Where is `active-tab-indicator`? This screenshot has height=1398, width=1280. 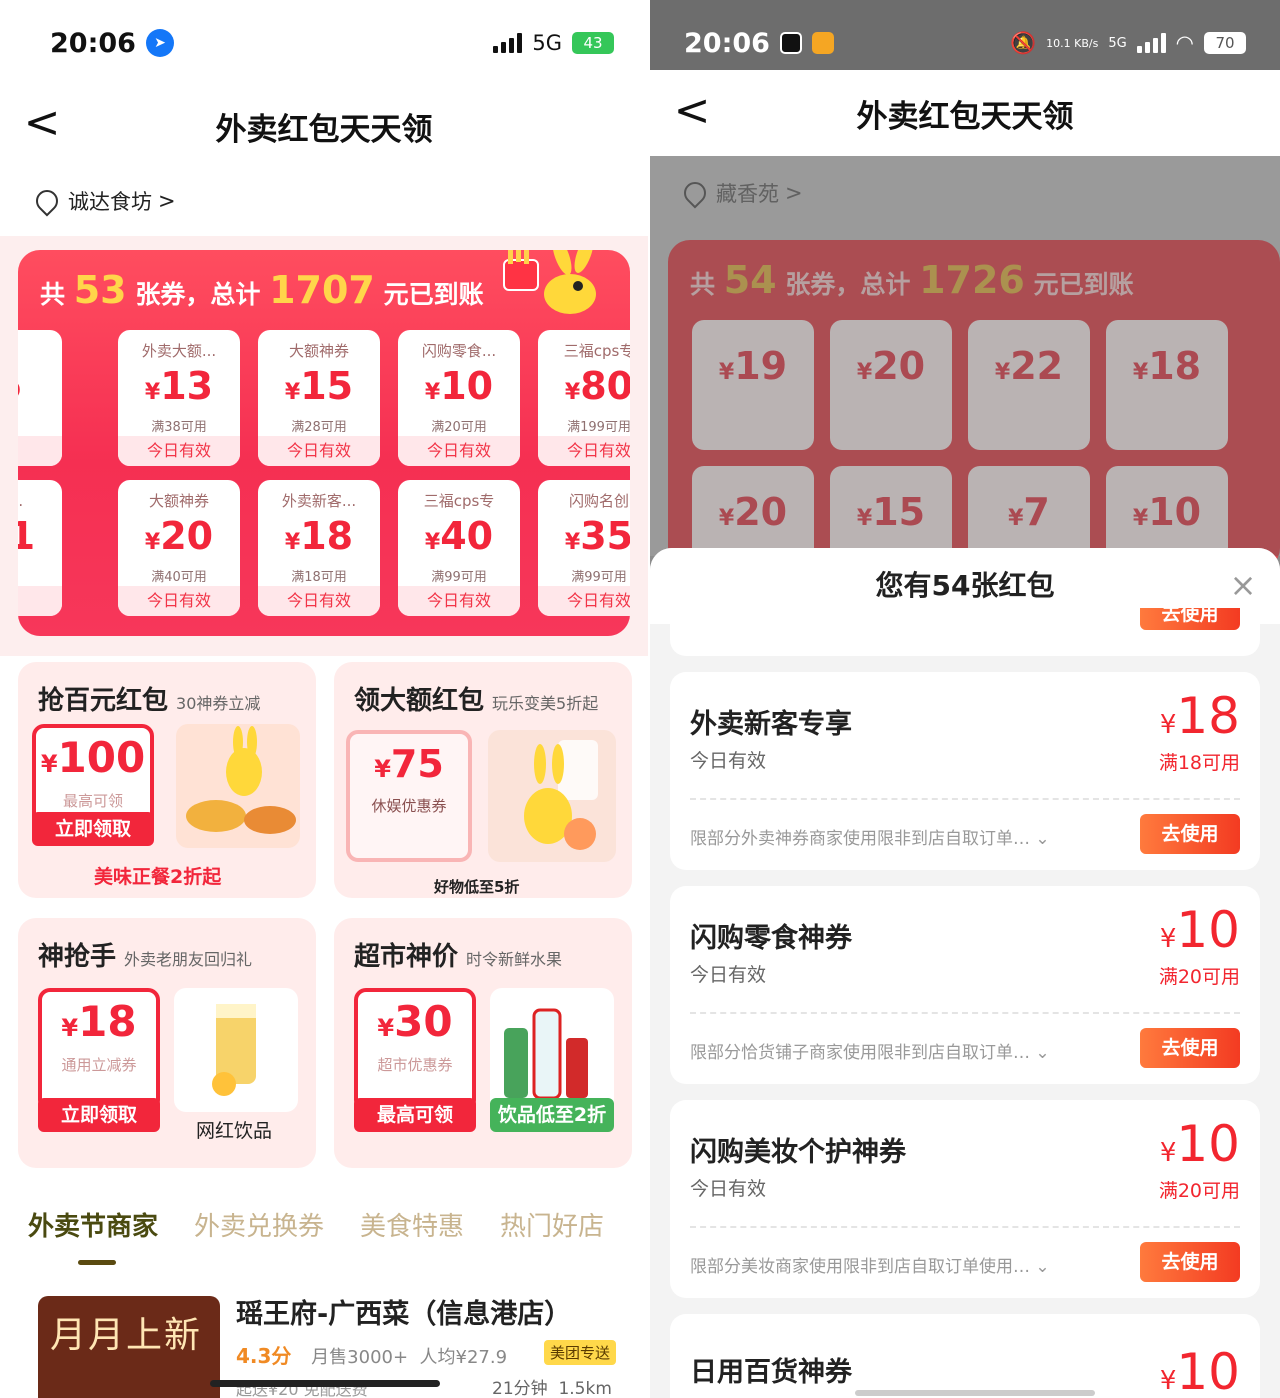 active-tab-indicator is located at coordinates (97, 1262).